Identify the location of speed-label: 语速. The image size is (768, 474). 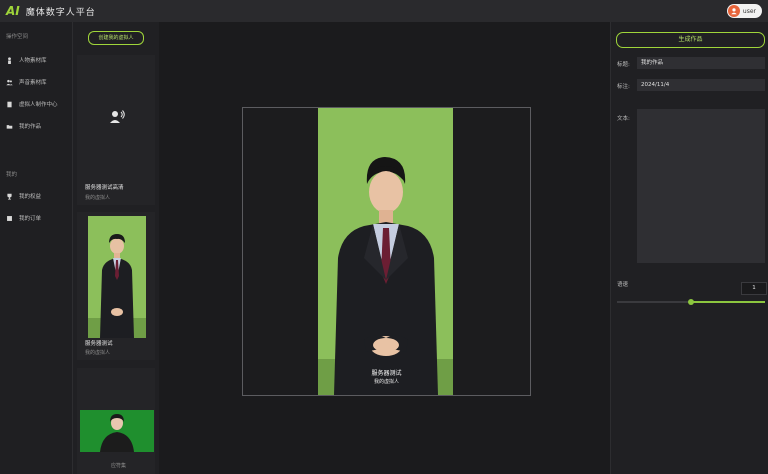
(623, 285).